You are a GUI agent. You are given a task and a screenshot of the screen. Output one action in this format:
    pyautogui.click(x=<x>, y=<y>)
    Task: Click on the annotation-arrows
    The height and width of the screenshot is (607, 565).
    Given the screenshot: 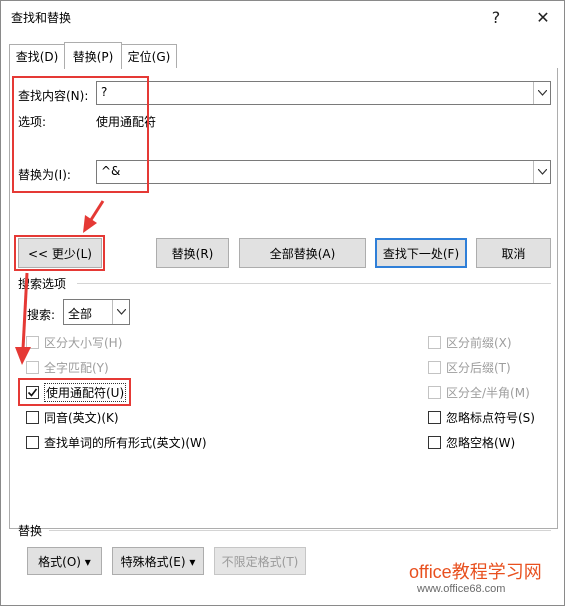 What is the action you would take?
    pyautogui.click(x=60, y=282)
    